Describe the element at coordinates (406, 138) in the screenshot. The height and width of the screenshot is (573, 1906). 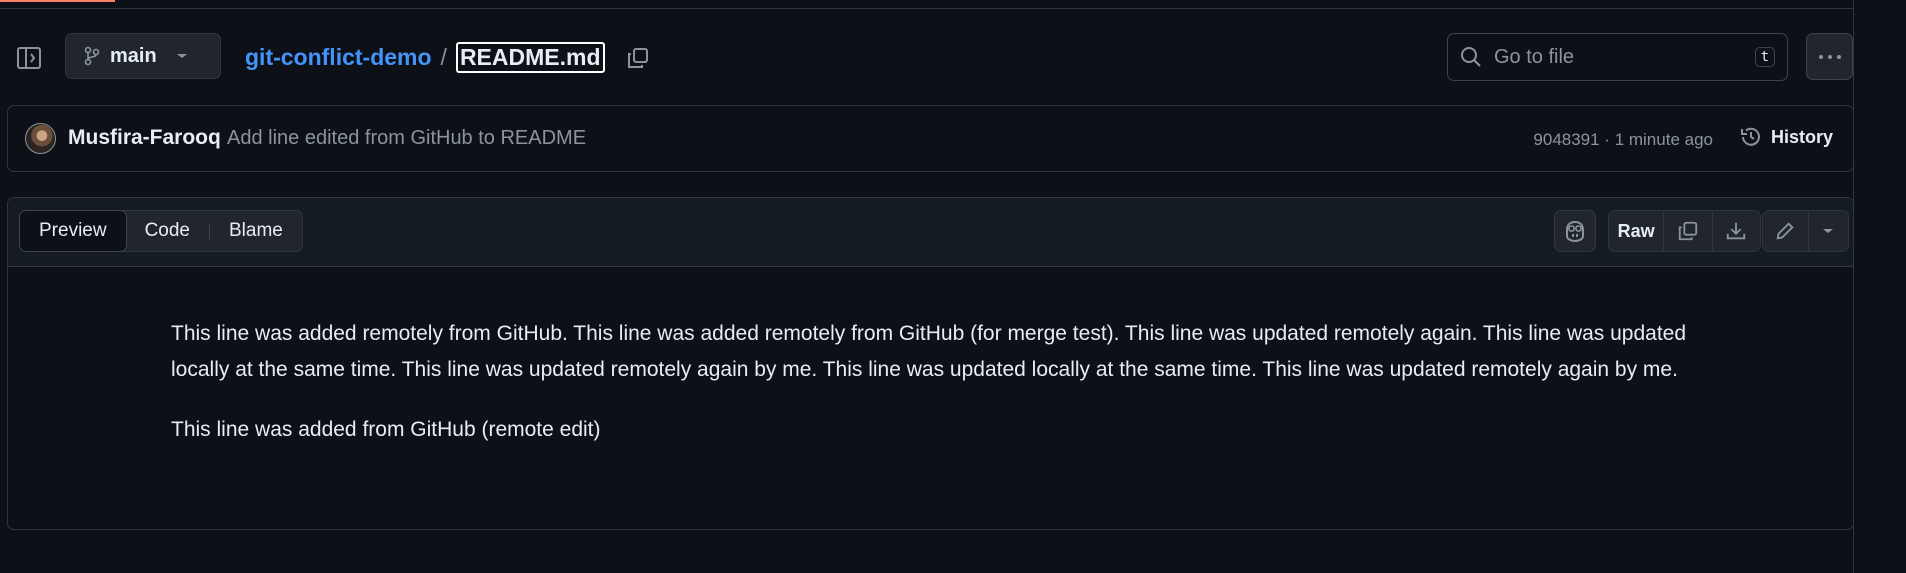
I see `commit-message: Add line edited from GitHub to README` at that location.